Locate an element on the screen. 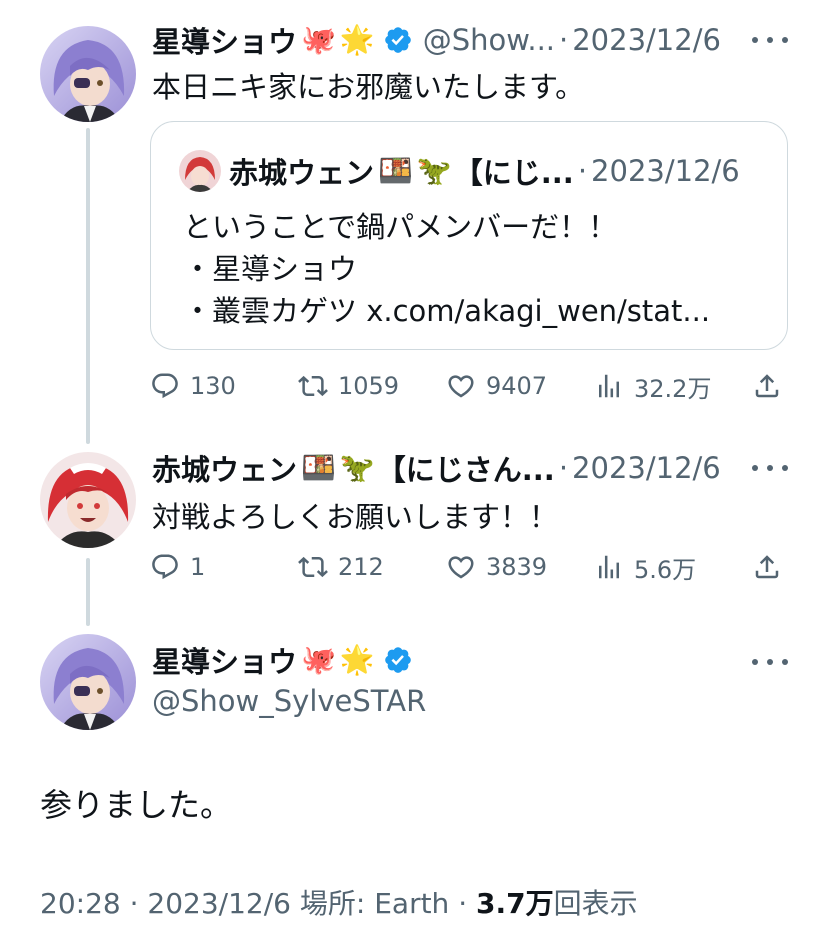 This screenshot has height=937, width=828. like-button: 9407 is located at coordinates (496, 386).